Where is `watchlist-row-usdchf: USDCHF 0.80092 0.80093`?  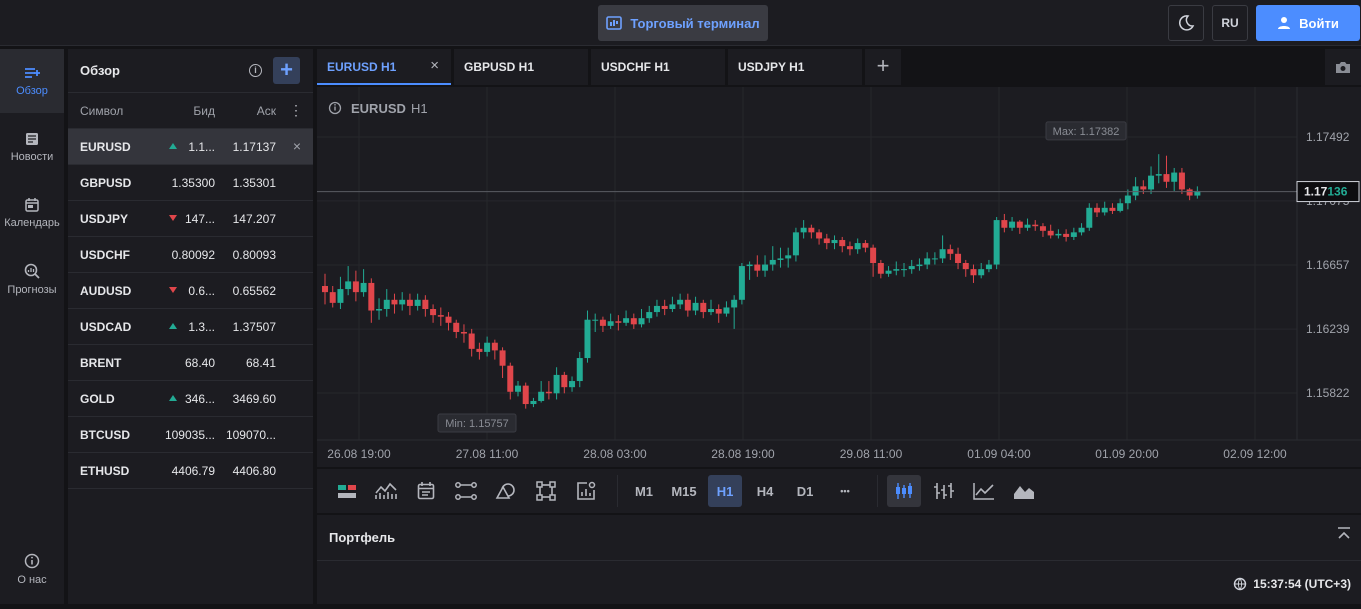 watchlist-row-usdchf: USDCHF 0.80092 0.80093 is located at coordinates (190, 255).